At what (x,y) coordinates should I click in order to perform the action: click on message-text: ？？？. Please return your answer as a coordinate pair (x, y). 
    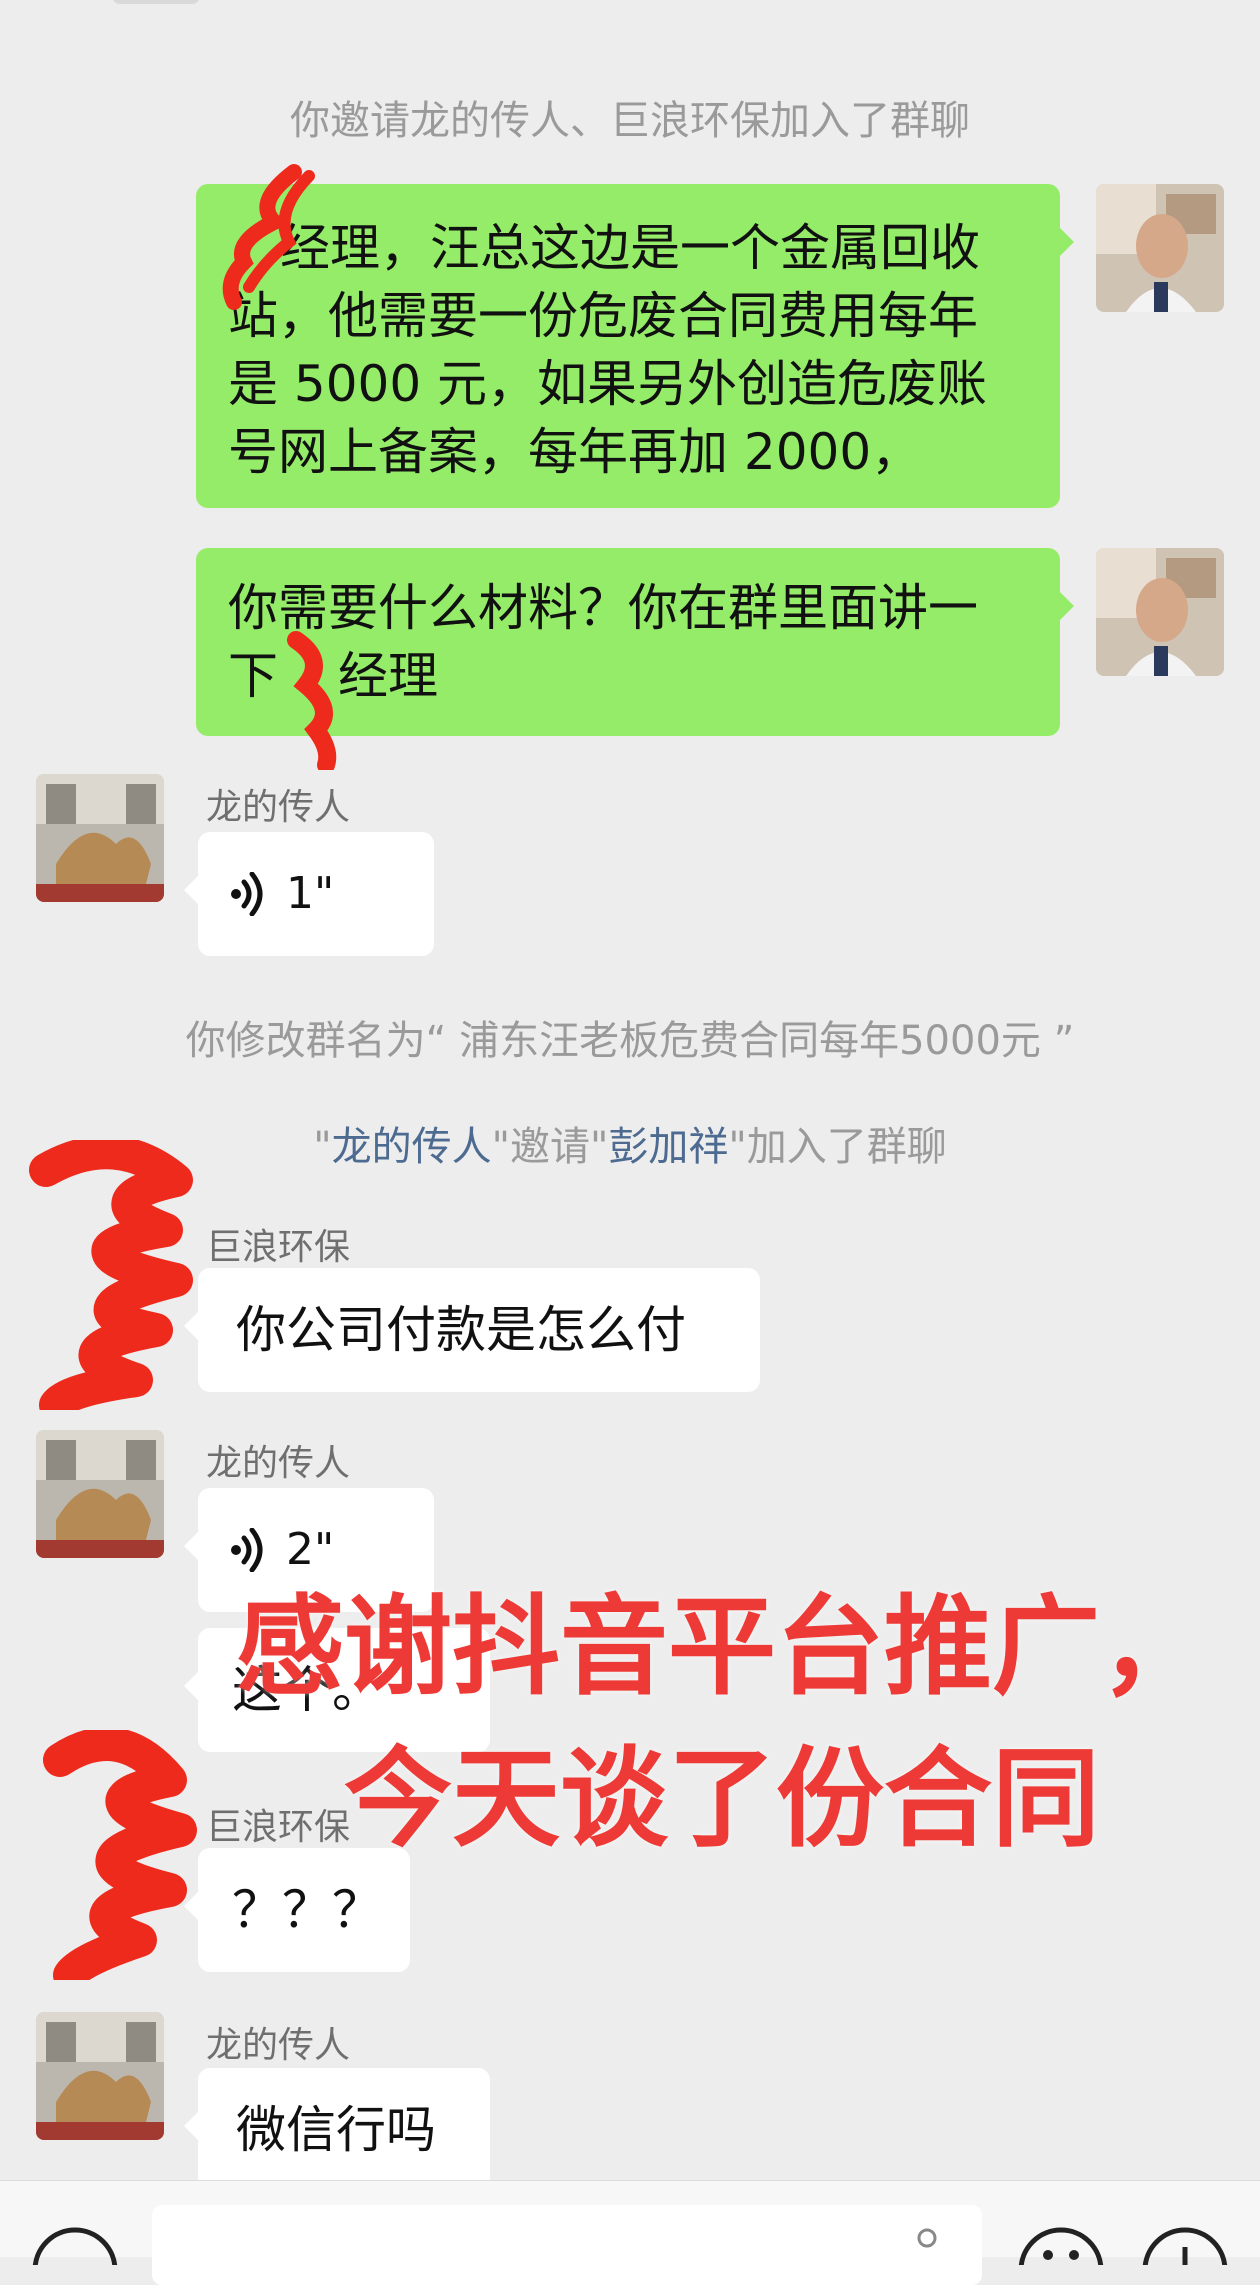
    Looking at the image, I should click on (307, 1910).